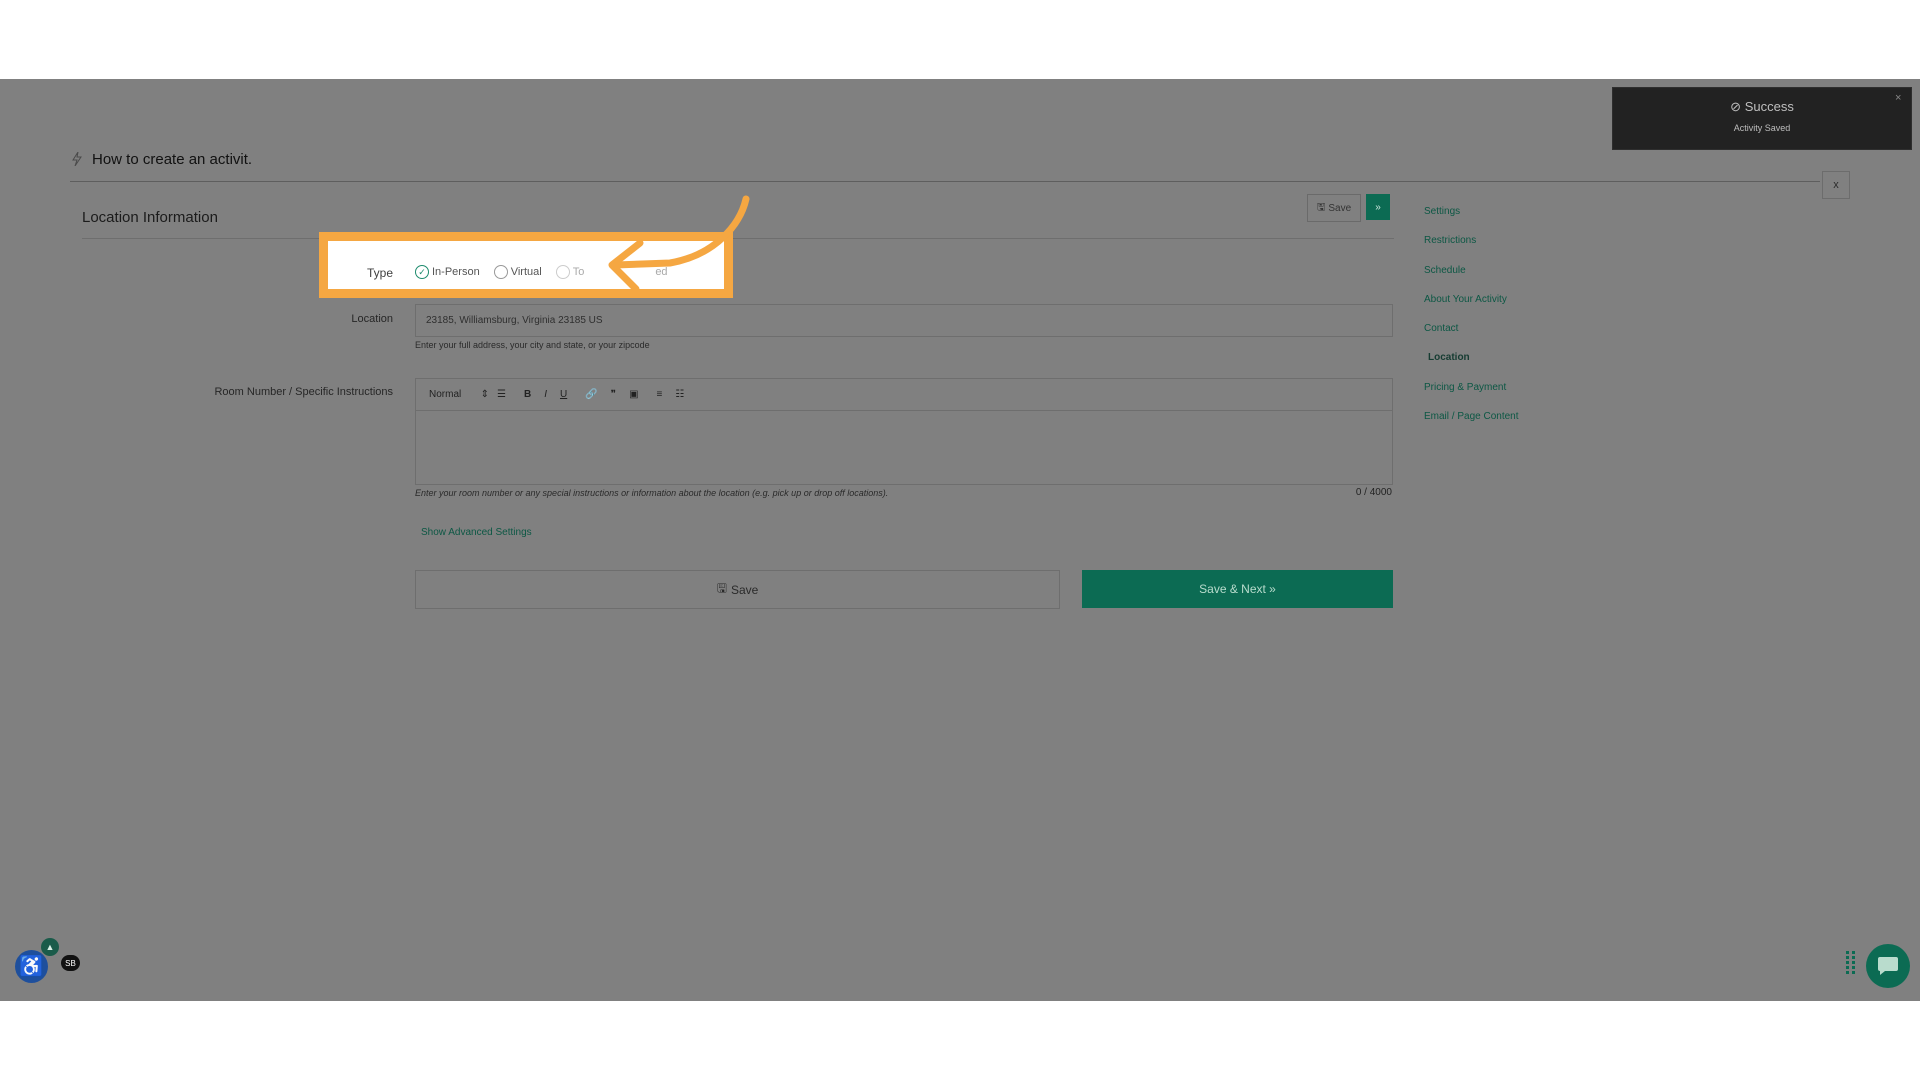  I want to click on align-icon: ☰, so click(501, 394).